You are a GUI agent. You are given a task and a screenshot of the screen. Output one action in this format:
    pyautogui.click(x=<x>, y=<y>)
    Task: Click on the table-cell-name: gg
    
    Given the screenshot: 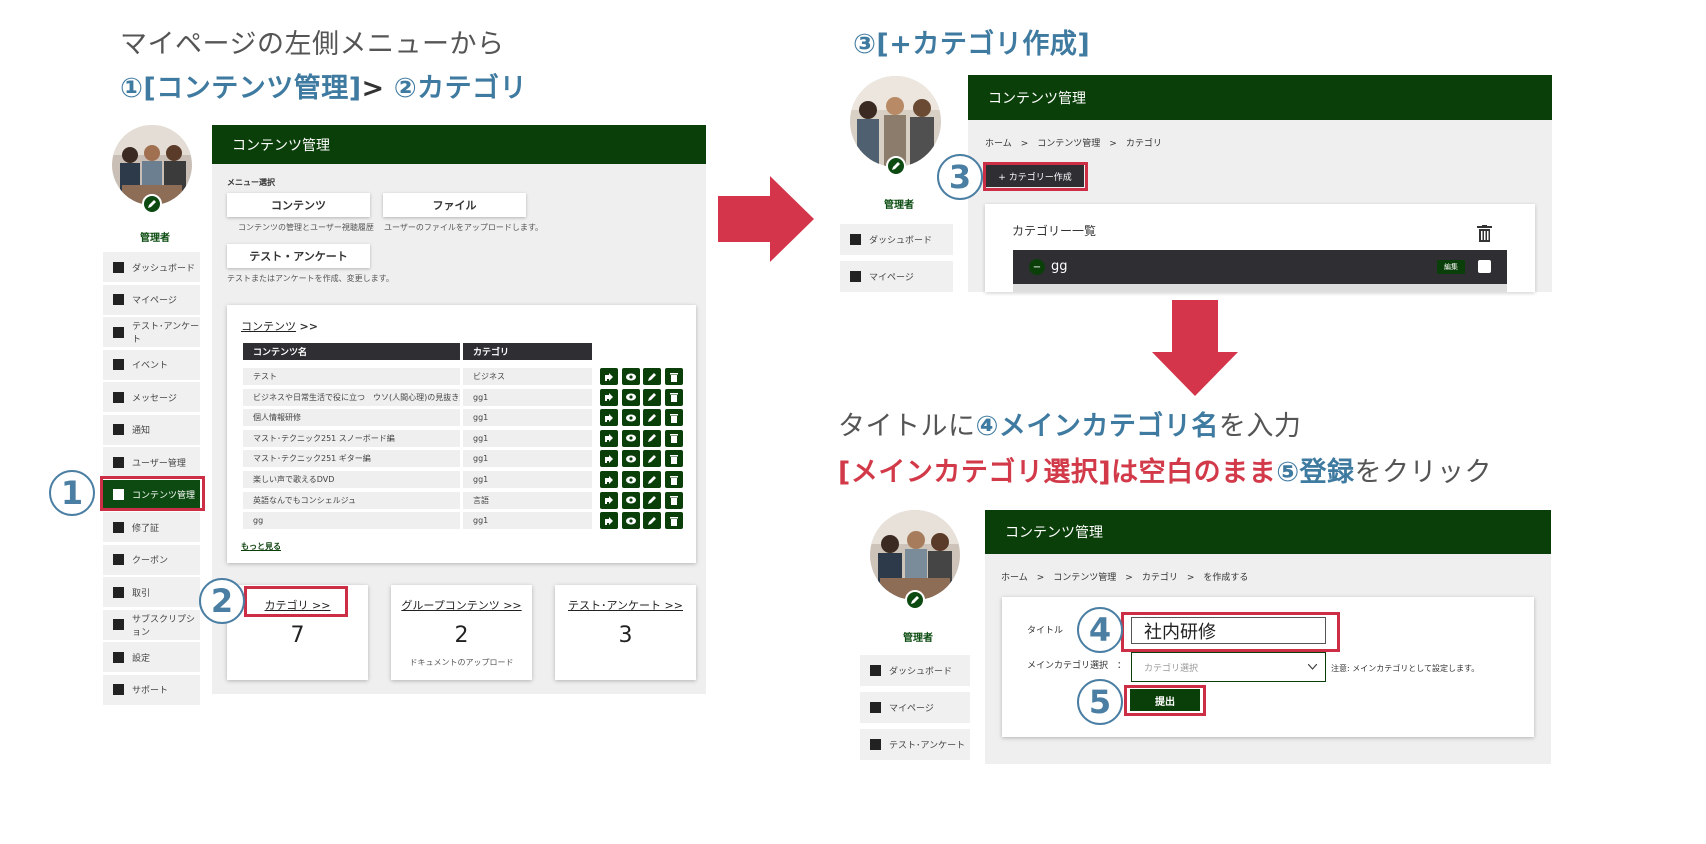 What is the action you would take?
    pyautogui.click(x=351, y=521)
    